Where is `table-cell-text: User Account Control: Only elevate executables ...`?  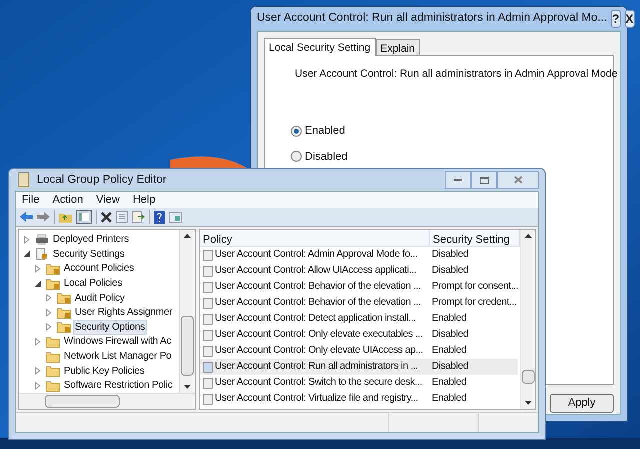 table-cell-text: User Account Control: Only elevate executables ... is located at coordinates (319, 335).